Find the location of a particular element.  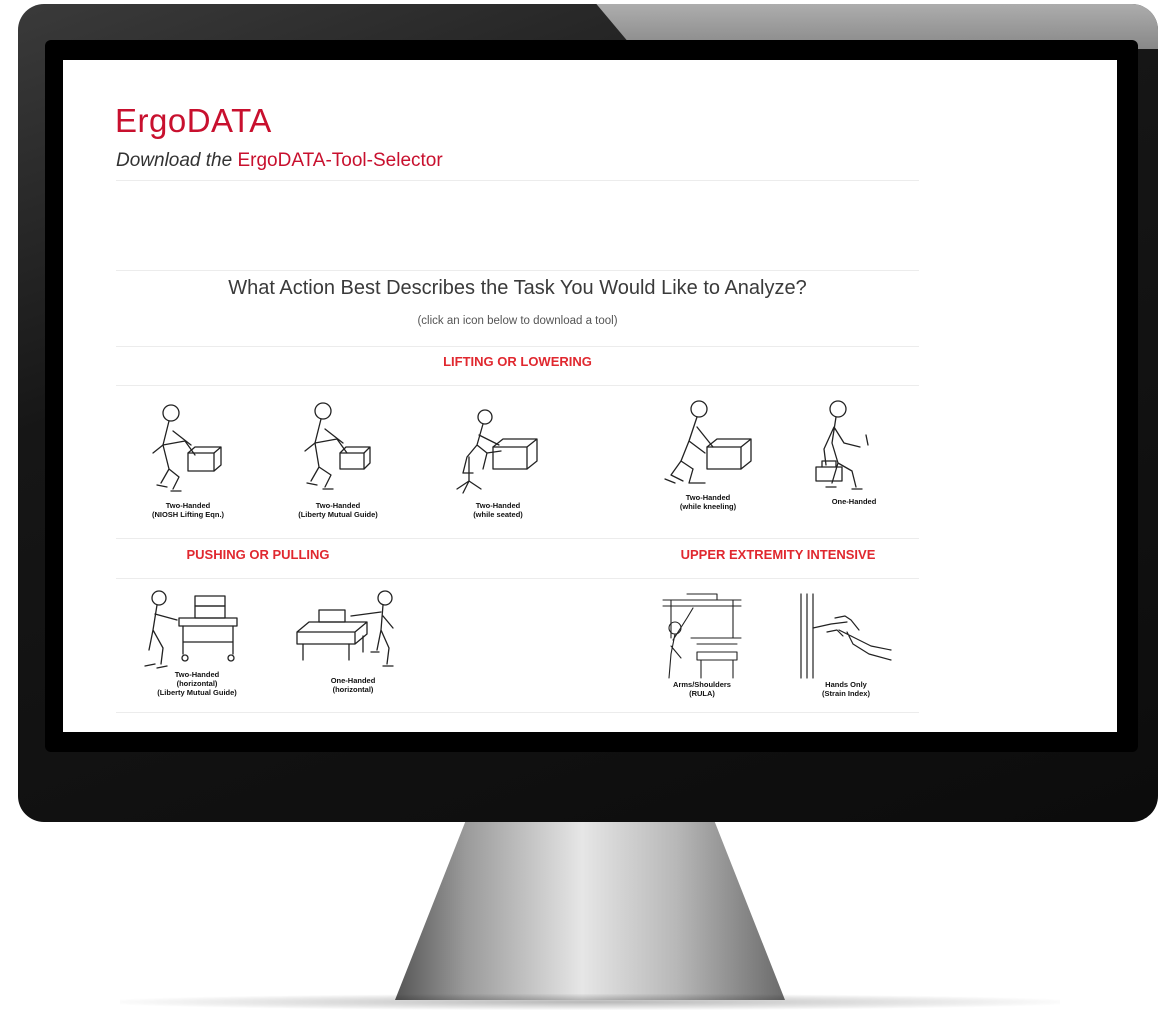

page-hint: (click an icon below to download a tool) is located at coordinates (517, 321).